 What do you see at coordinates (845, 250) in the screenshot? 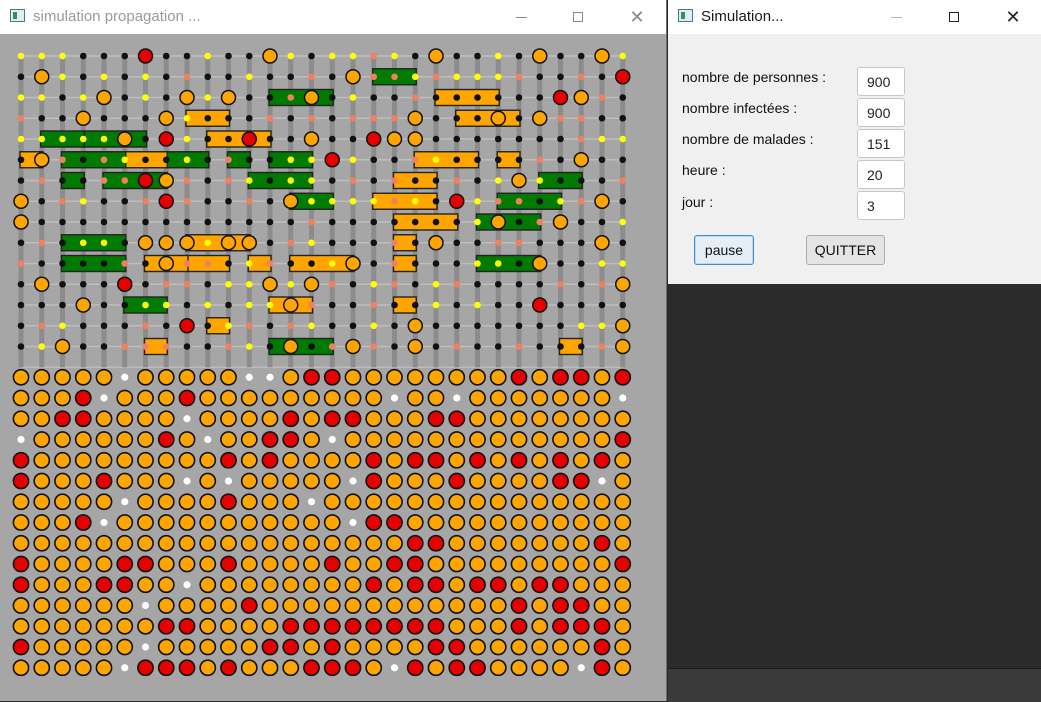
I see `quit-button: QUITTER` at bounding box center [845, 250].